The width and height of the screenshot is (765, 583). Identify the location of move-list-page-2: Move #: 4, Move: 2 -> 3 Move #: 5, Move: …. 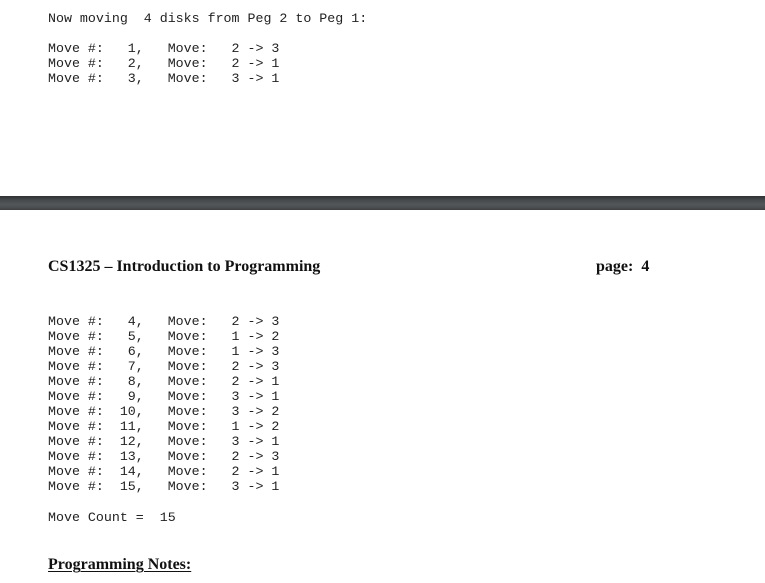
(163, 404).